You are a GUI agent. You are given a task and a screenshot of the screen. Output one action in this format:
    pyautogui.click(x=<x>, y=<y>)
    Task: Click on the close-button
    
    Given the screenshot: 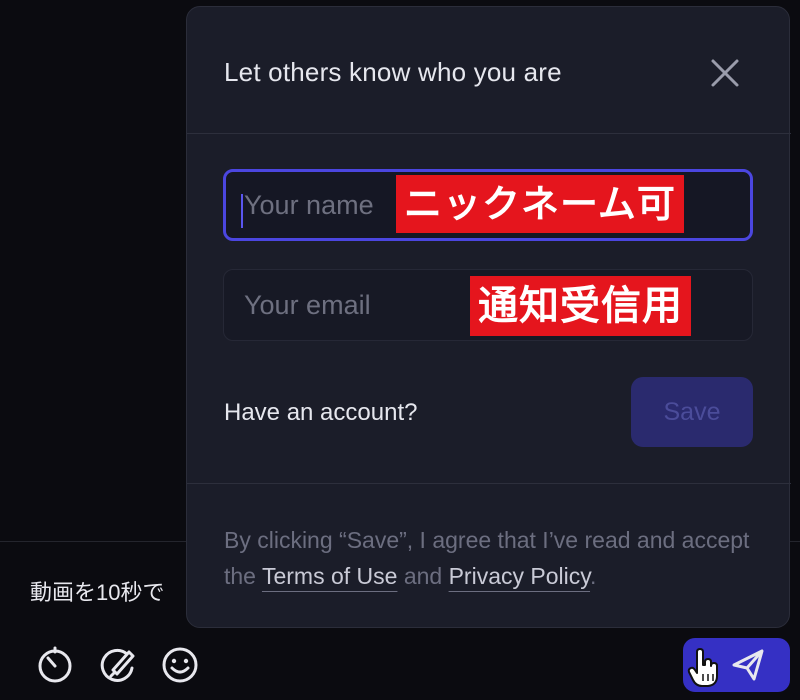 What is the action you would take?
    pyautogui.click(x=725, y=73)
    